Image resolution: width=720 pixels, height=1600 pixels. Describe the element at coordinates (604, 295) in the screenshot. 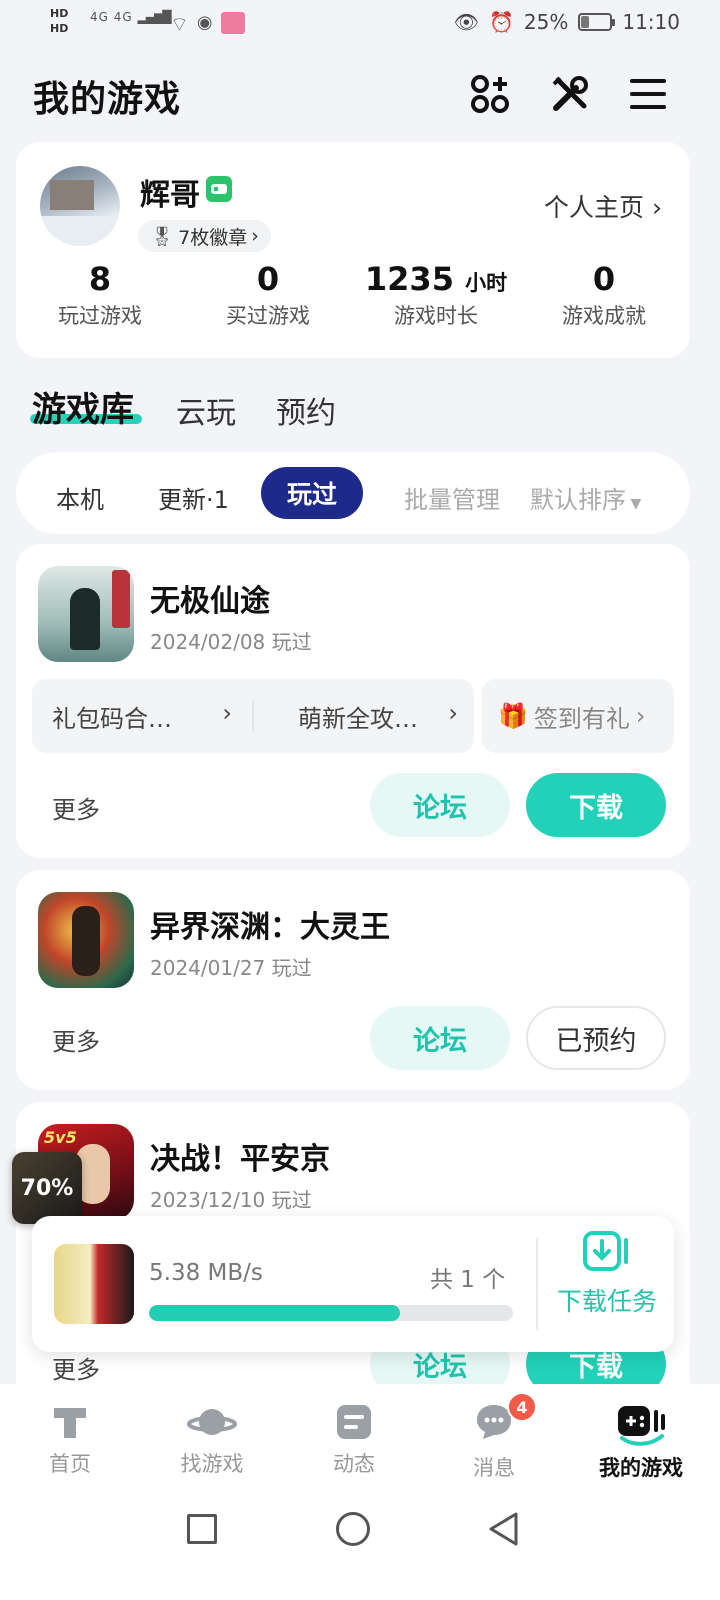

I see `stat-achievements: 0 游戏成就` at that location.